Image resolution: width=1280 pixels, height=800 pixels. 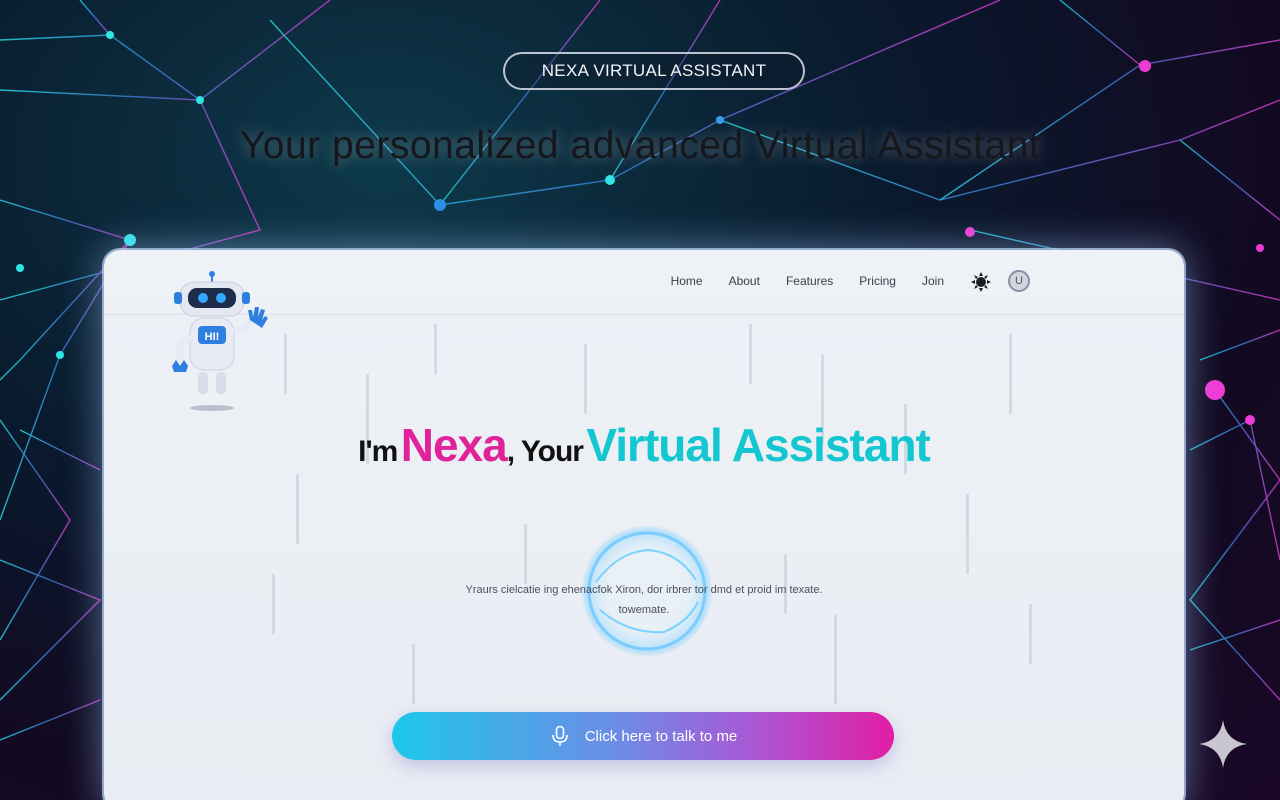 I want to click on headline-im: I'm, so click(x=378, y=451).